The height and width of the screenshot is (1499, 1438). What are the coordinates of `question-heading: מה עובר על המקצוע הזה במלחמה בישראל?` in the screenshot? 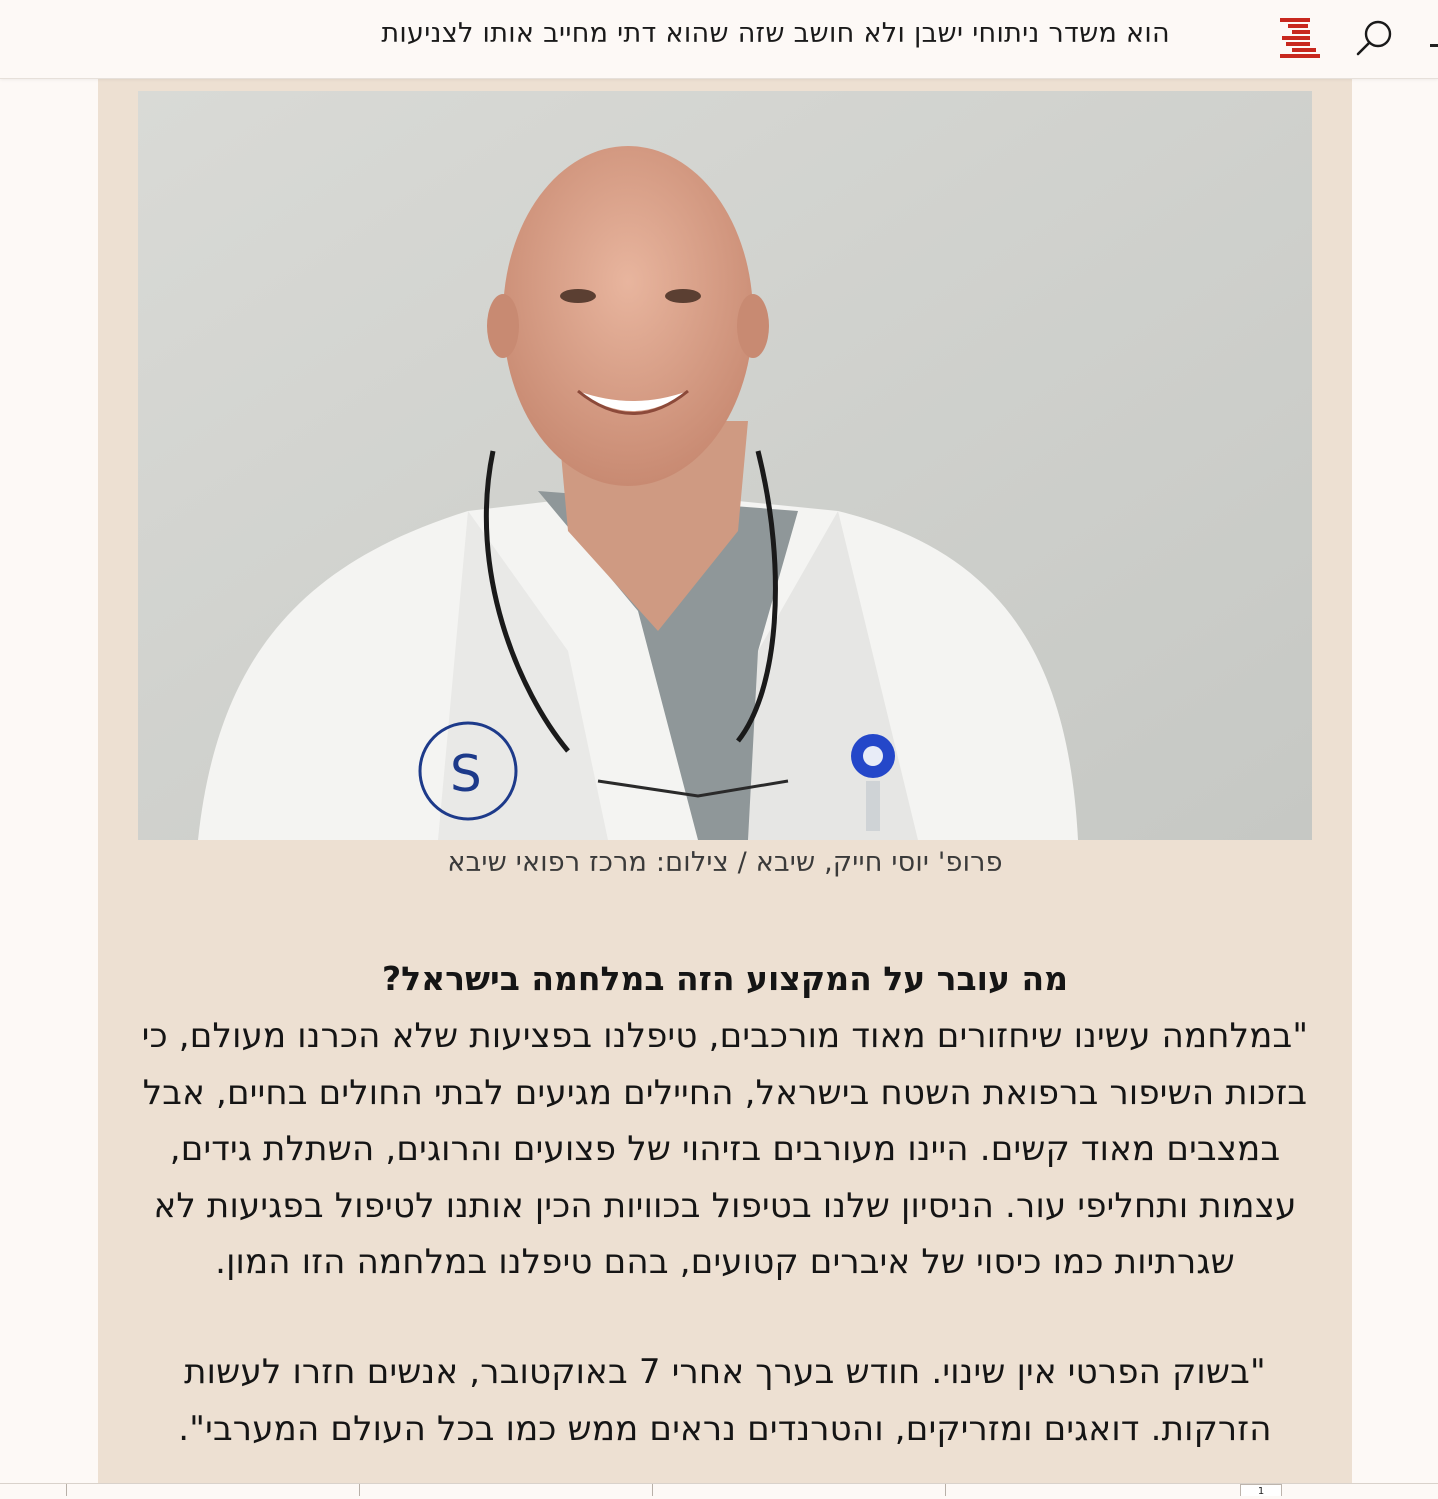 It's located at (725, 978).